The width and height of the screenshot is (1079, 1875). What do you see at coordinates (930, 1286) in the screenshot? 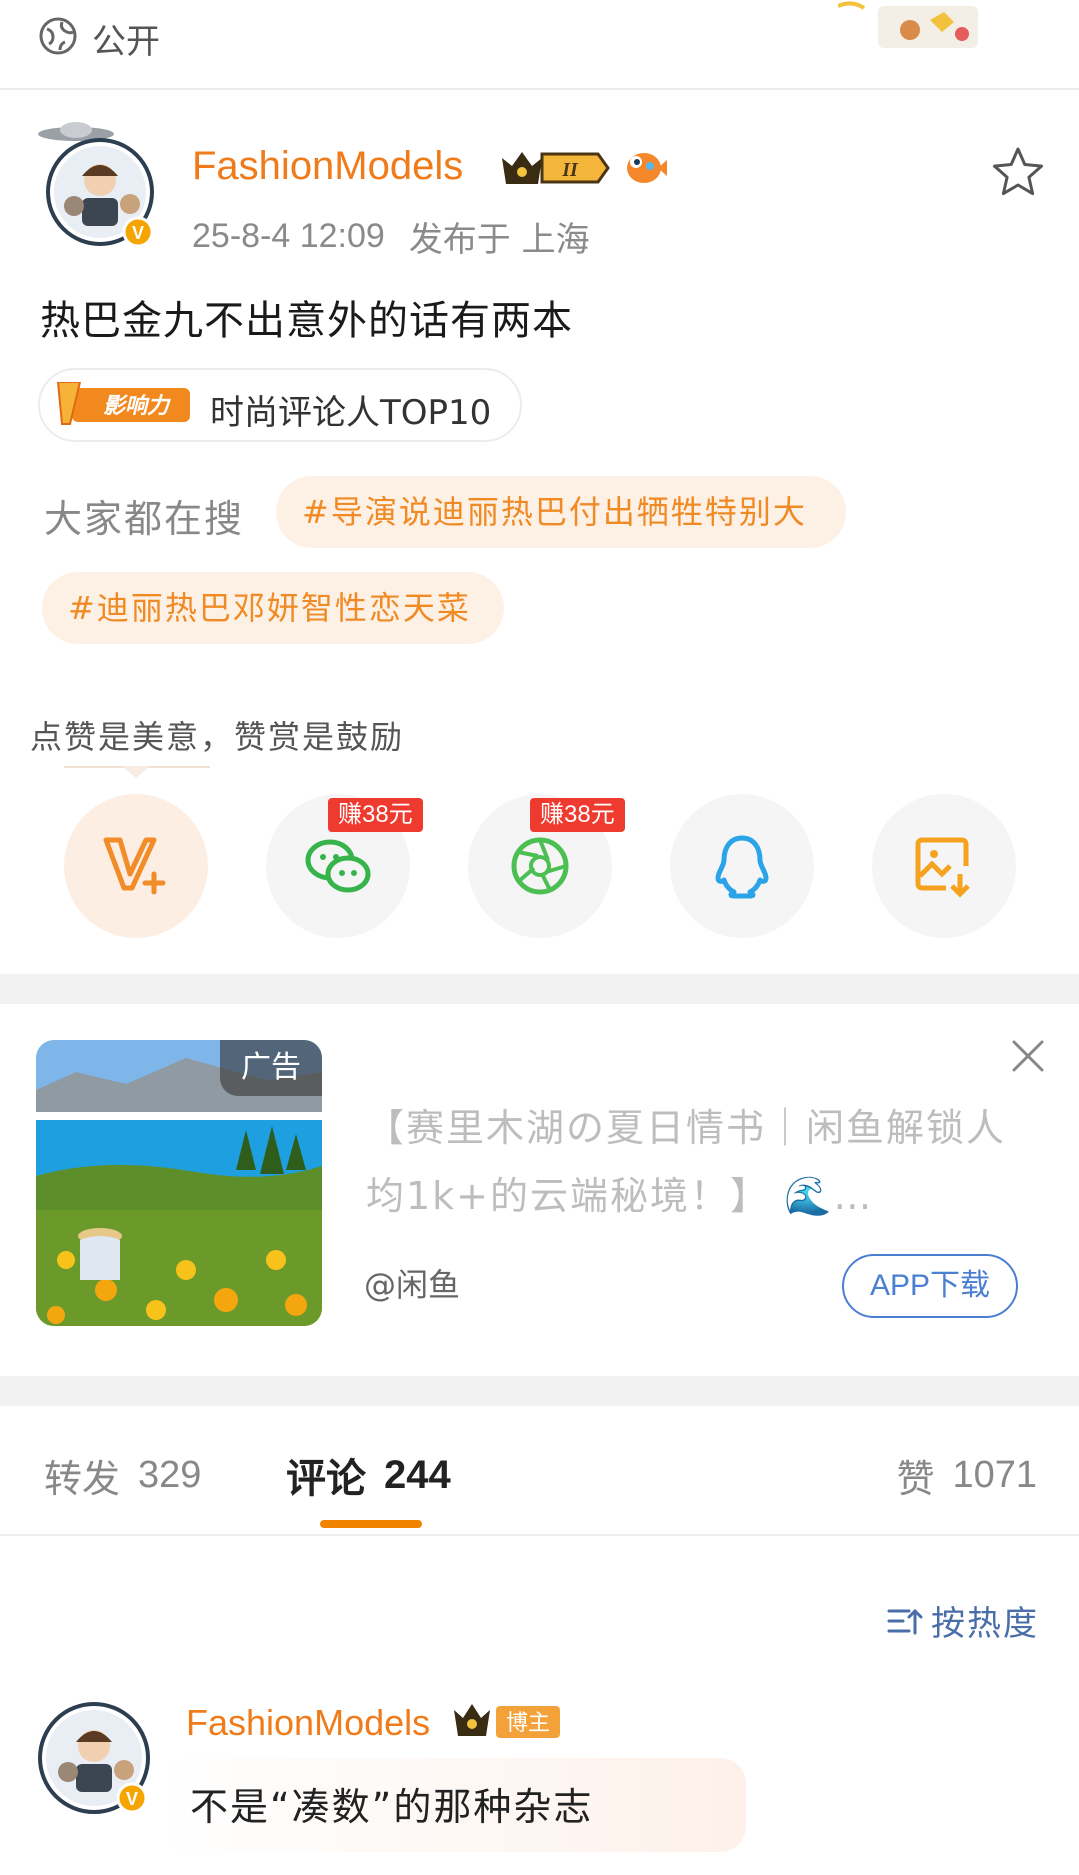
I see `app-download-button: APP下载` at bounding box center [930, 1286].